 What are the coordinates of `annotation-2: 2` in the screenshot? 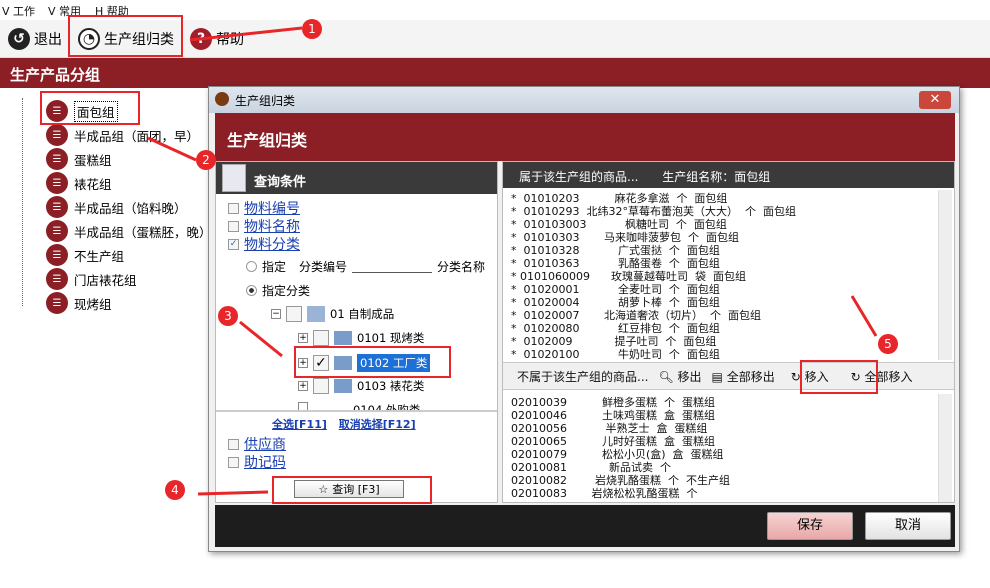 It's located at (206, 160).